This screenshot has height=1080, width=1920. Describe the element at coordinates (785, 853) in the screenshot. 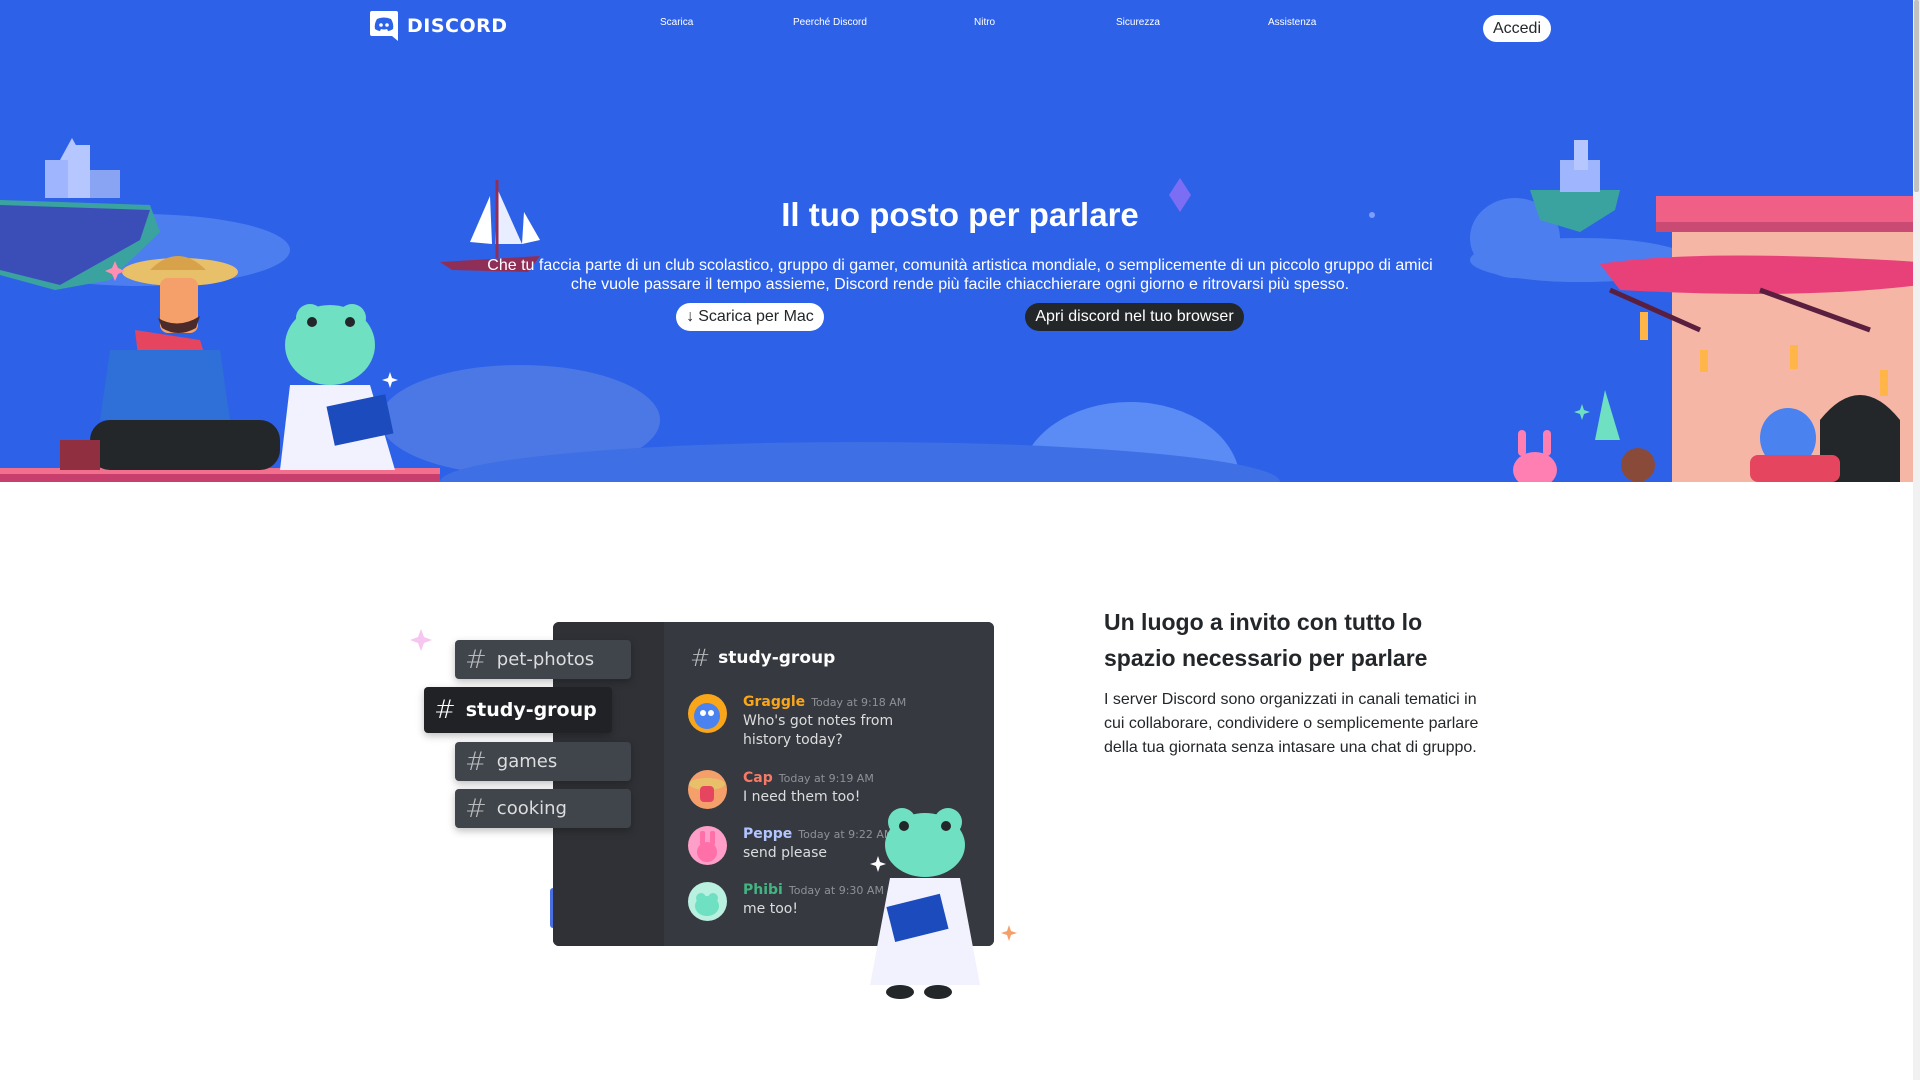

I see `message-text-line1: send please` at that location.